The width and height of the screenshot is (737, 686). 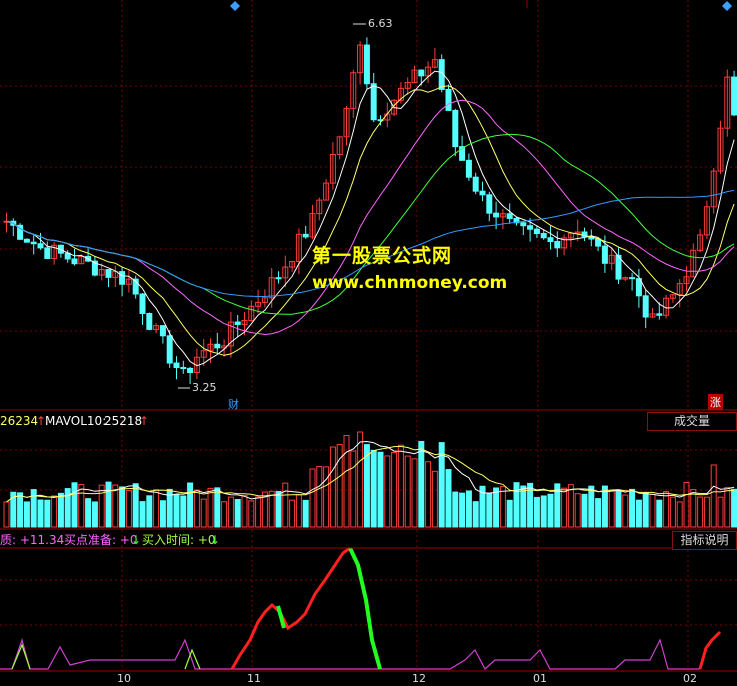 What do you see at coordinates (76, 421) in the screenshot?
I see `vol-ma10-label: MAVOL10:` at bounding box center [76, 421].